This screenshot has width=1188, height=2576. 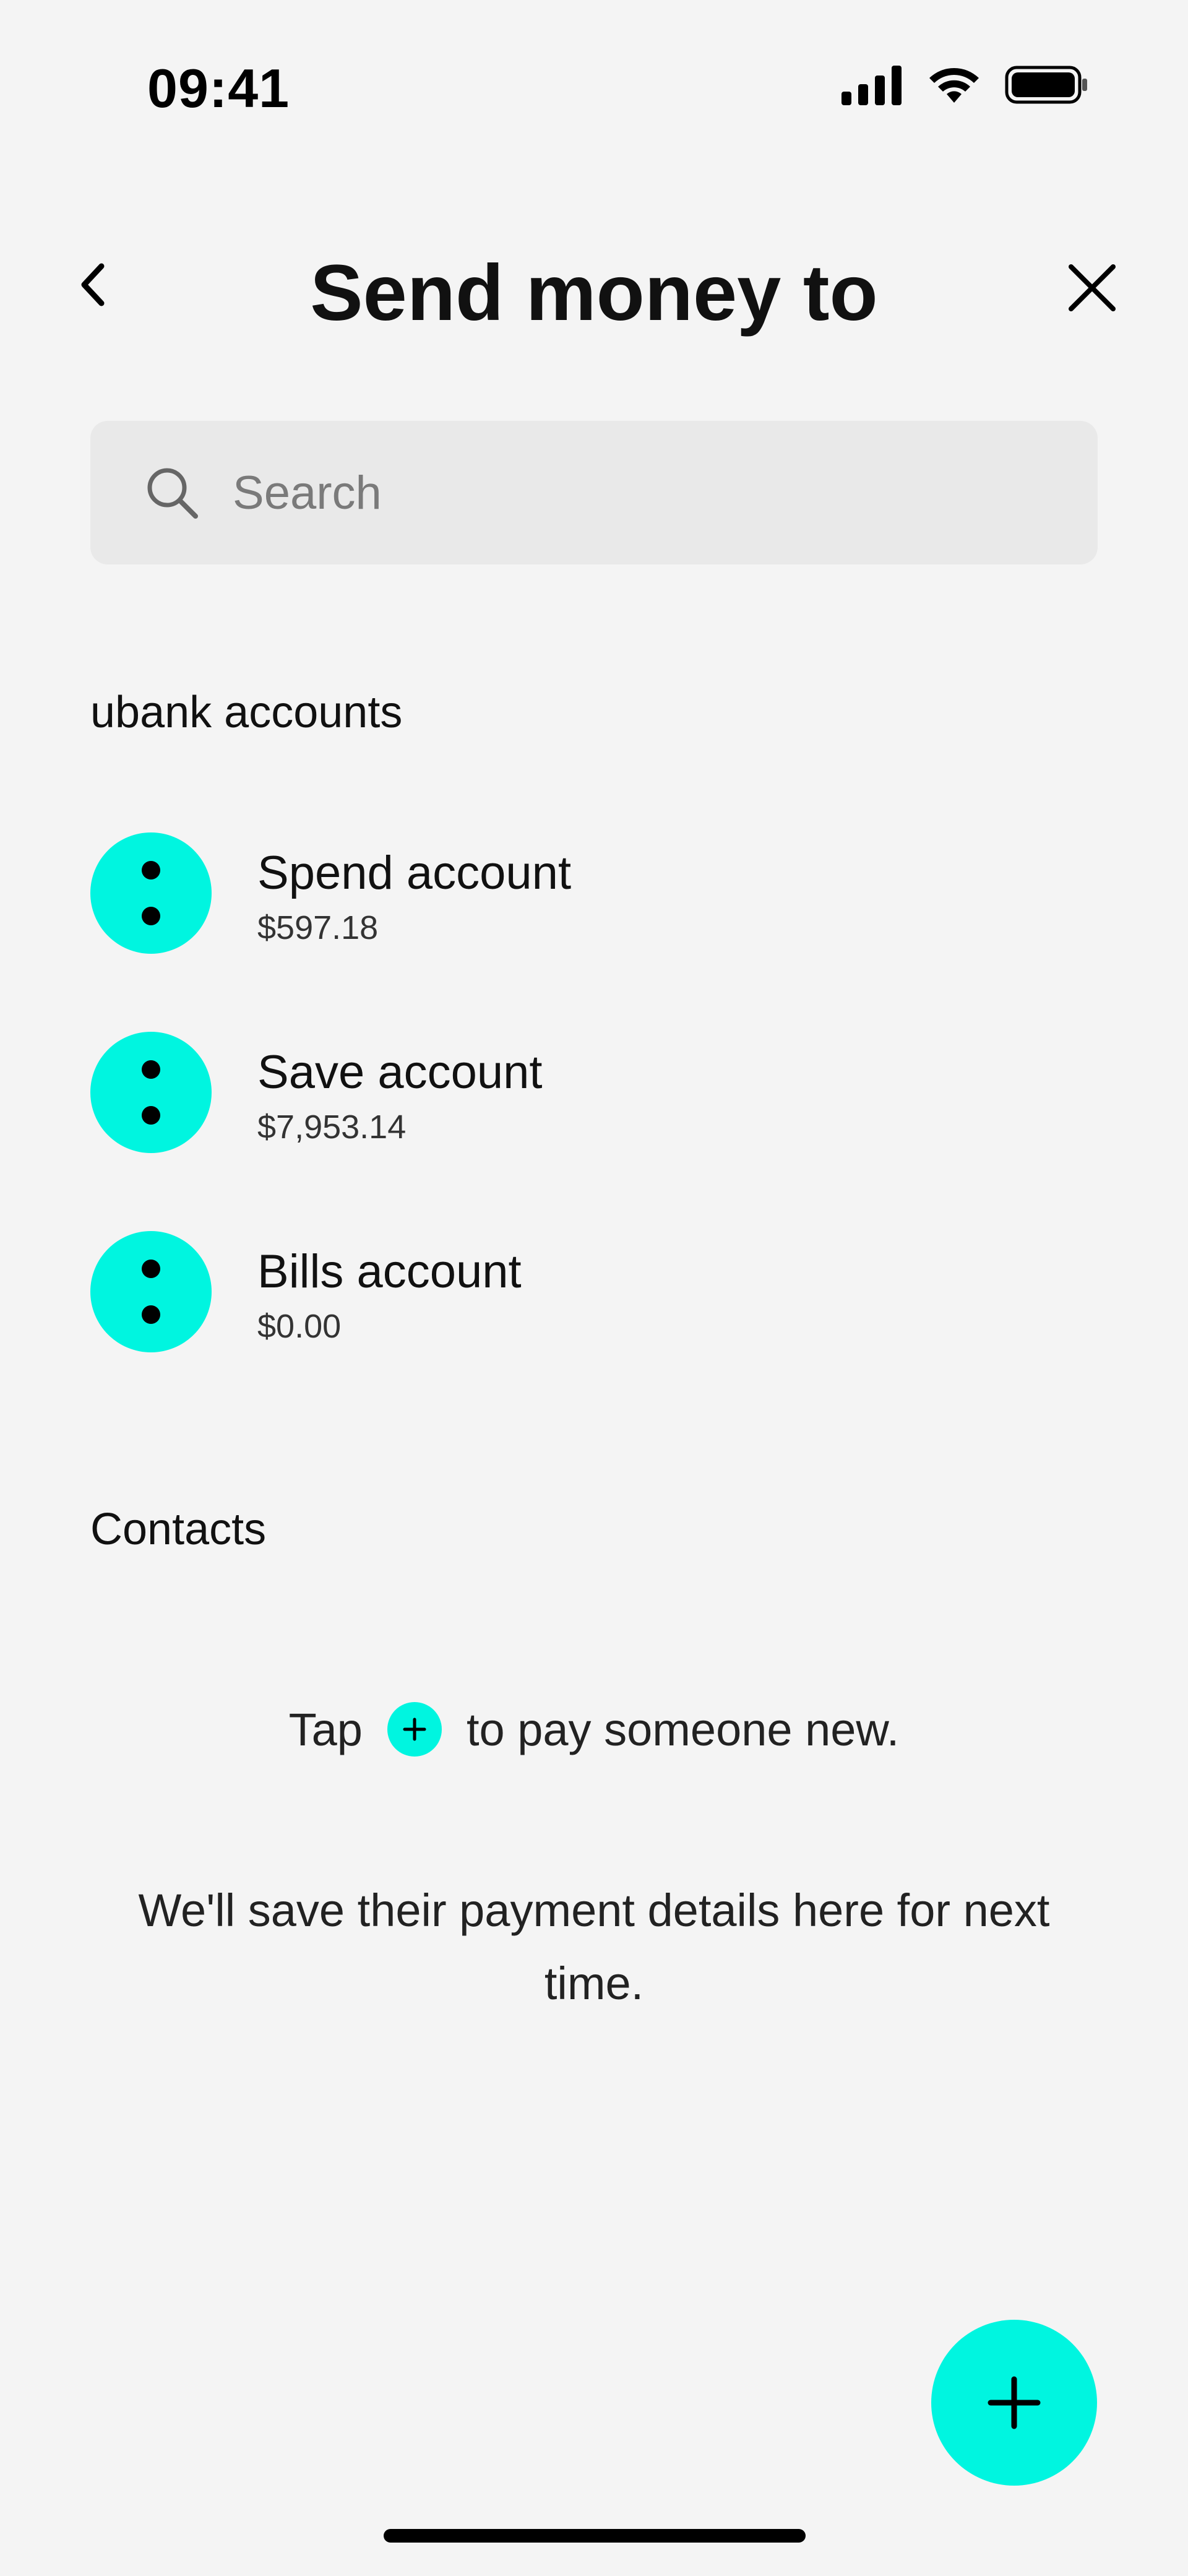 I want to click on wifi-icon, so click(x=954, y=85).